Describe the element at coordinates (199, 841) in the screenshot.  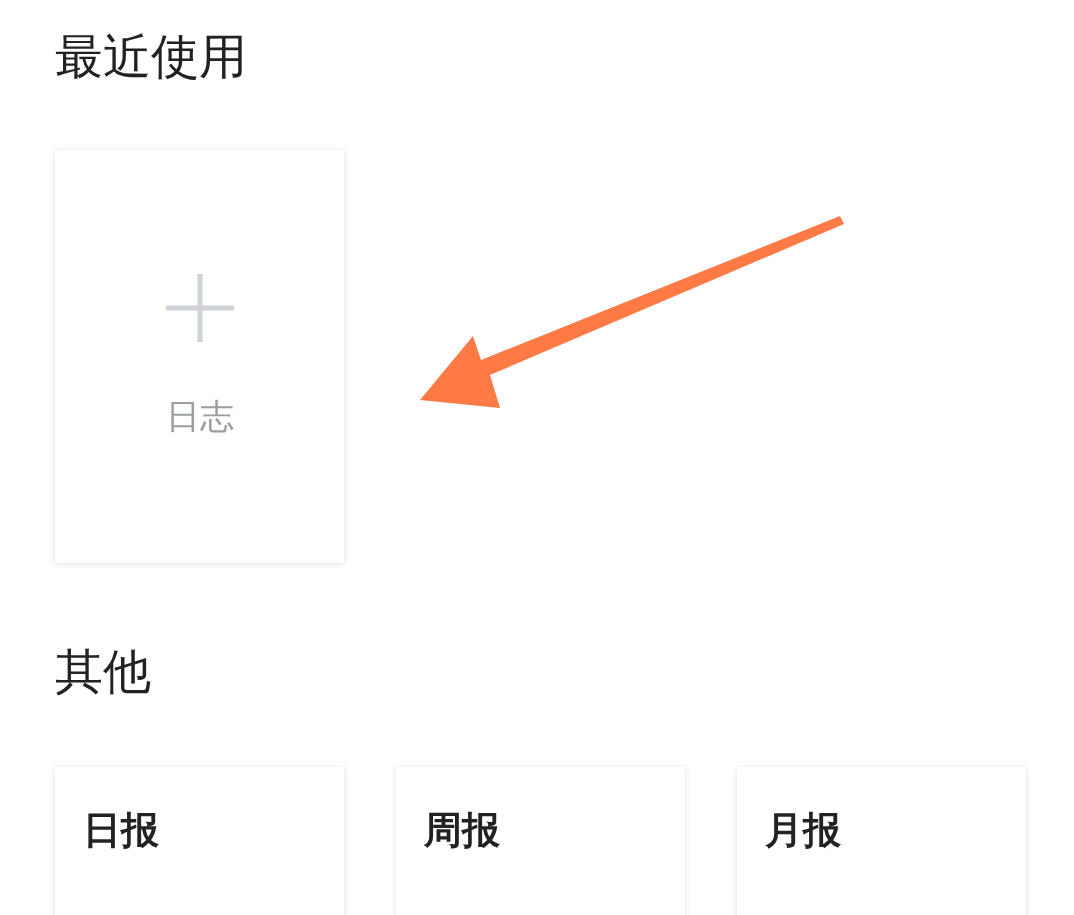
I see `template-card: 日报` at that location.